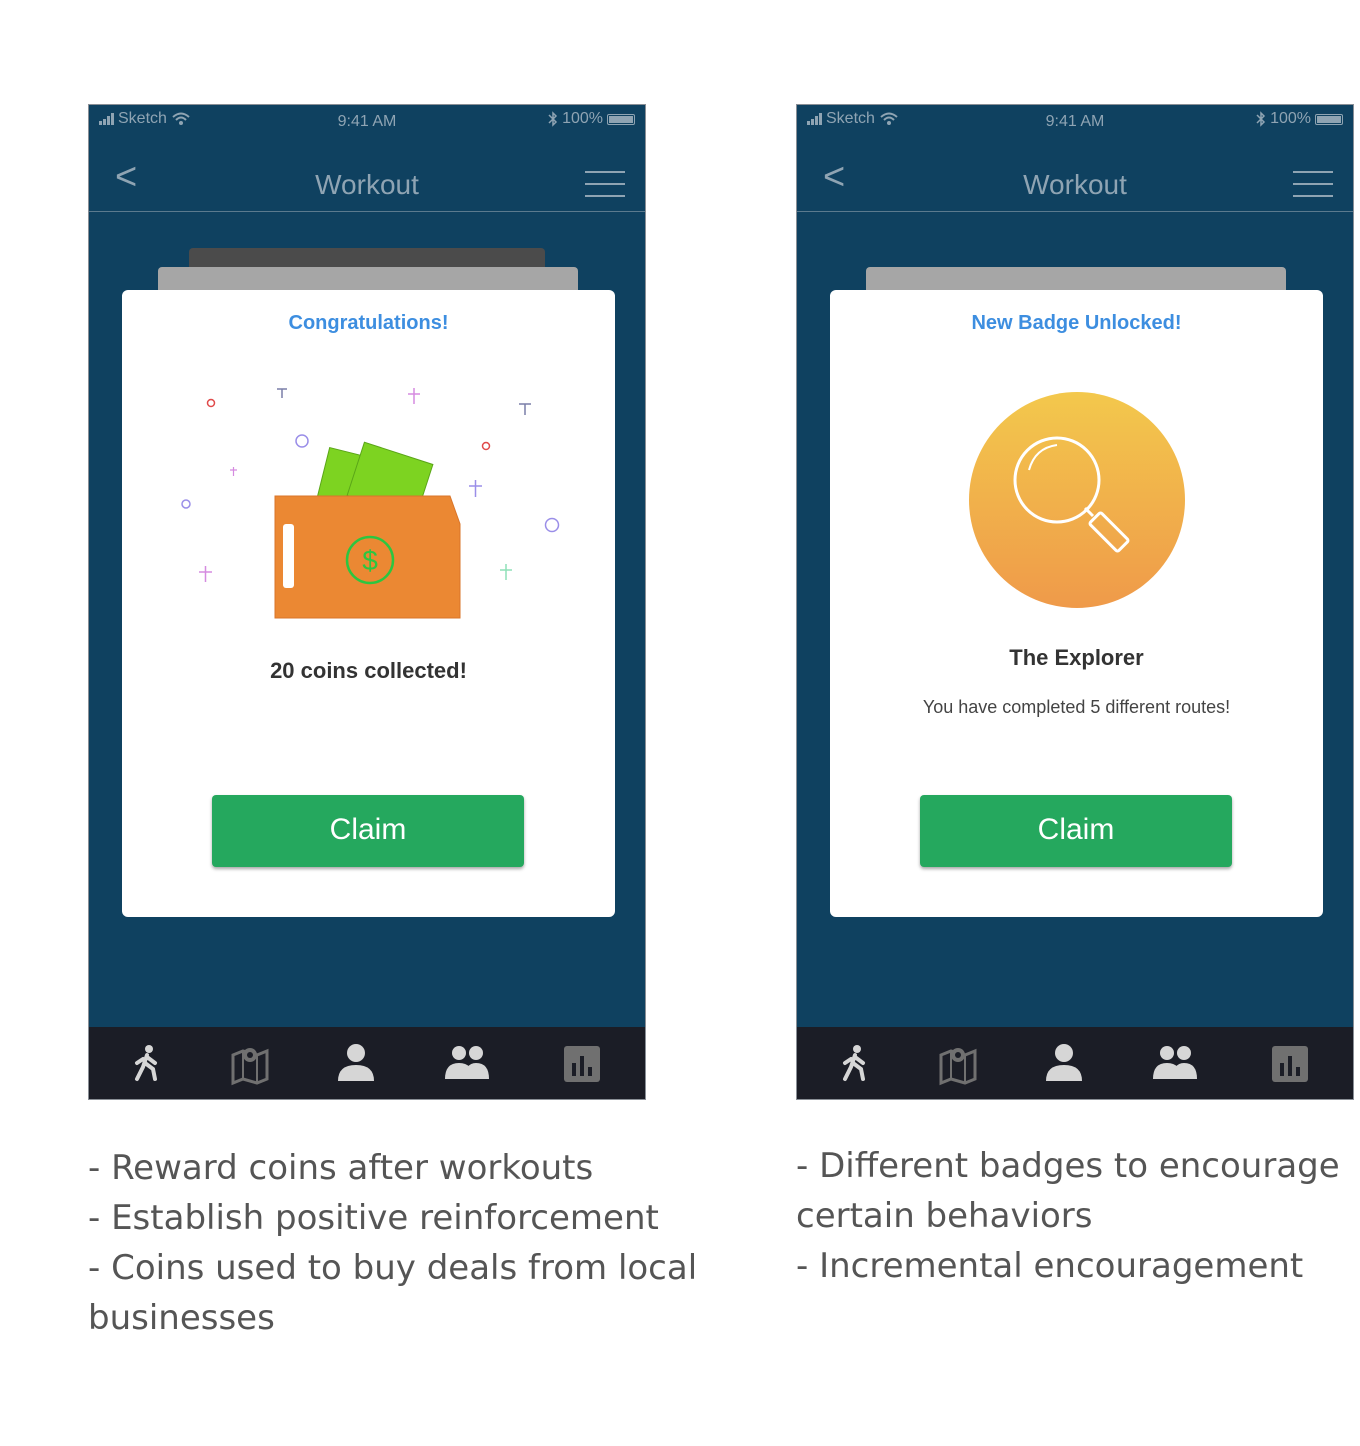 This screenshot has height=1446, width=1360. Describe the element at coordinates (181, 1318) in the screenshot. I see `caption-line: businesses` at that location.